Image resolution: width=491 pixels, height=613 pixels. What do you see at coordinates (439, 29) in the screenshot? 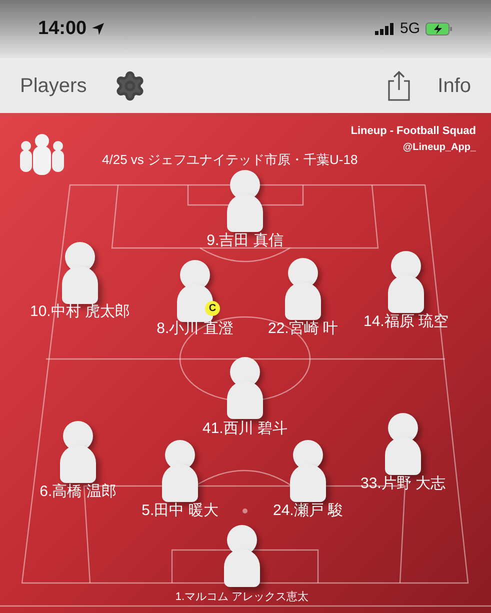
I see `battery-charging-icon` at bounding box center [439, 29].